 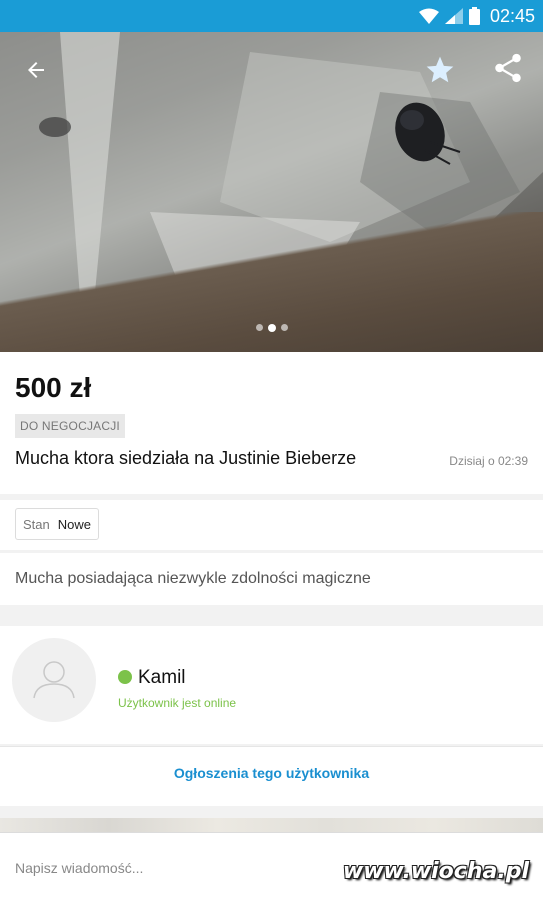 I want to click on seller-card: Kamil Użytkownik jest online, so click(x=271, y=685).